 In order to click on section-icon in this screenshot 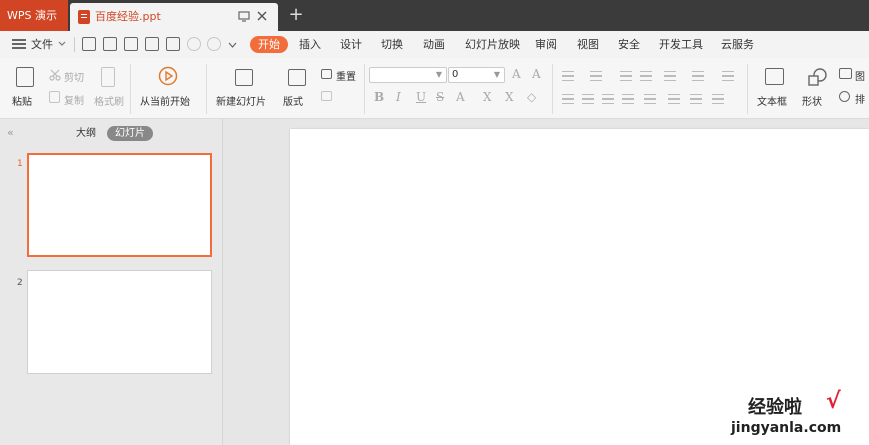, I will do `click(326, 96)`.